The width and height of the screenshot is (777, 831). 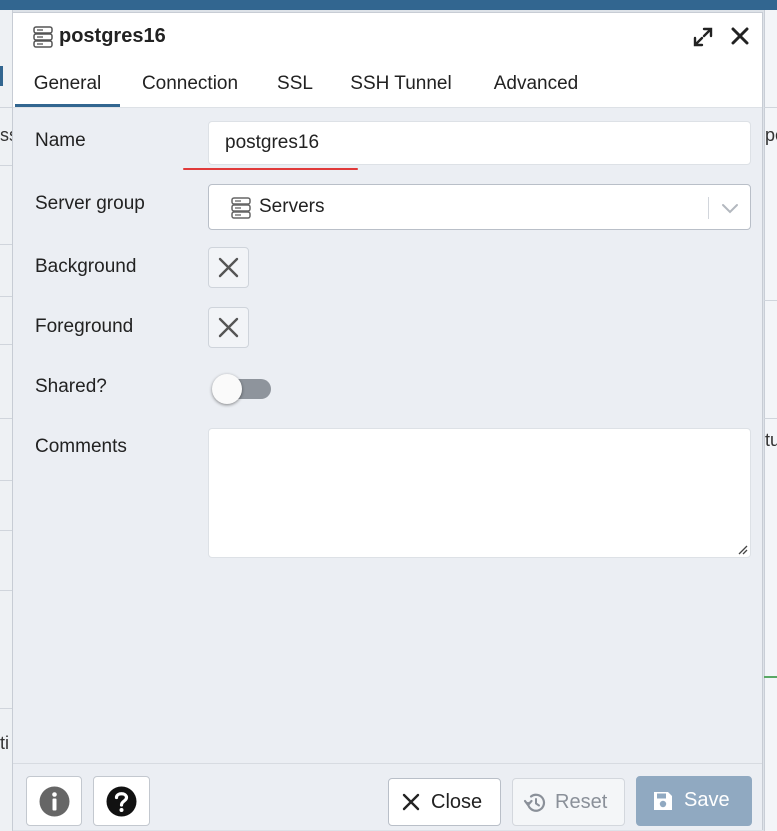 I want to click on save-button-label: Save, so click(x=707, y=800).